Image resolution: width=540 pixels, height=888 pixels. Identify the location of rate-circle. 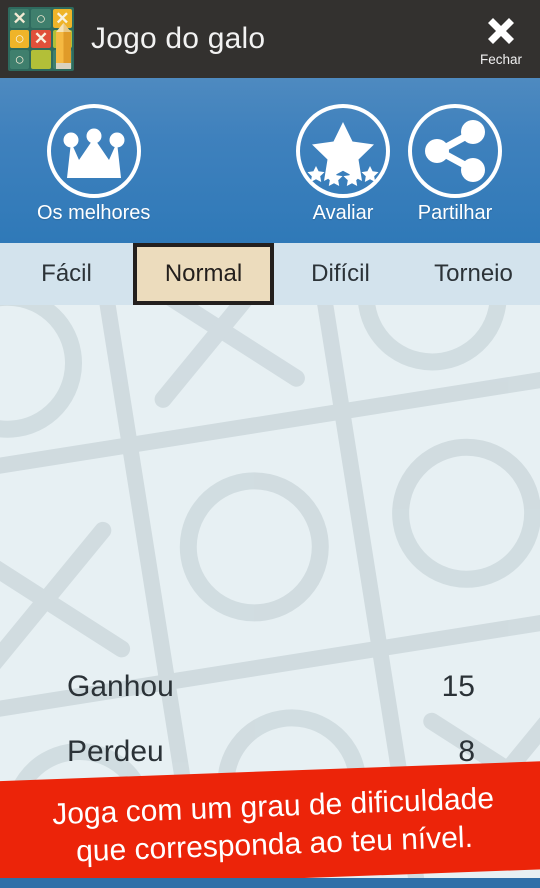
(343, 151).